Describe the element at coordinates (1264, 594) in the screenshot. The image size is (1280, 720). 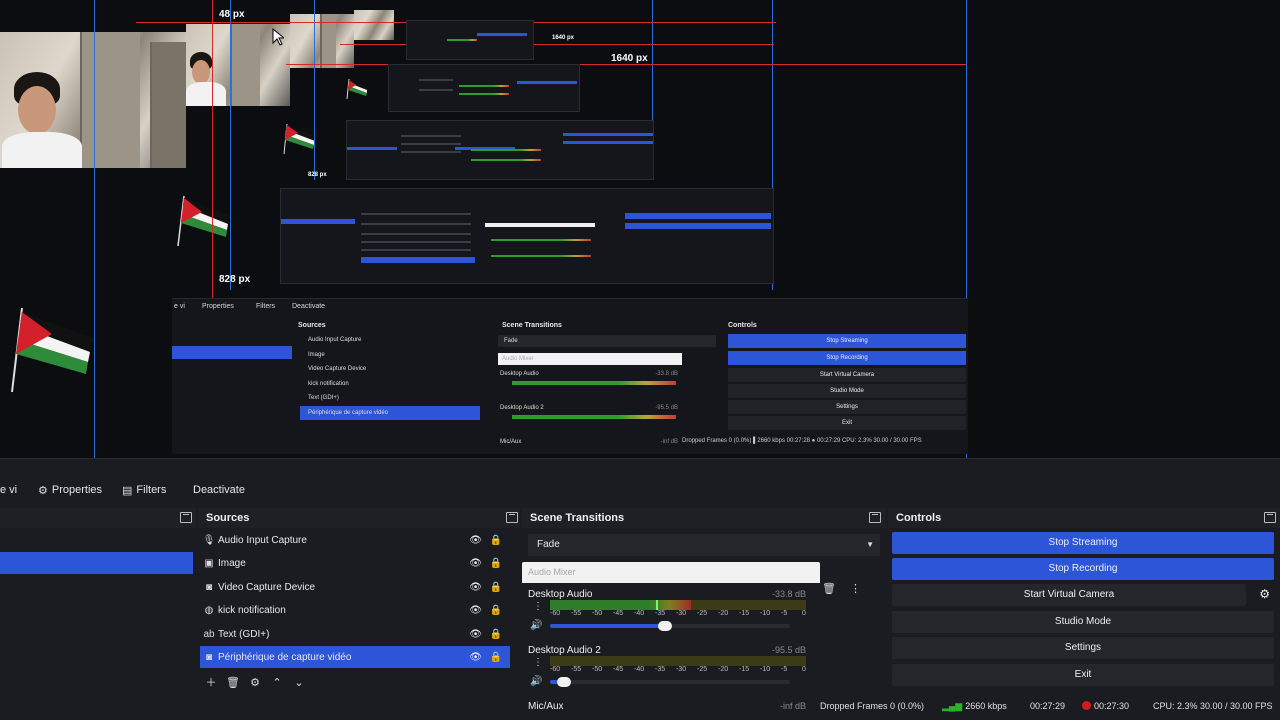
I see `virtual-camera-settings-gear-icon: ⚙` at that location.